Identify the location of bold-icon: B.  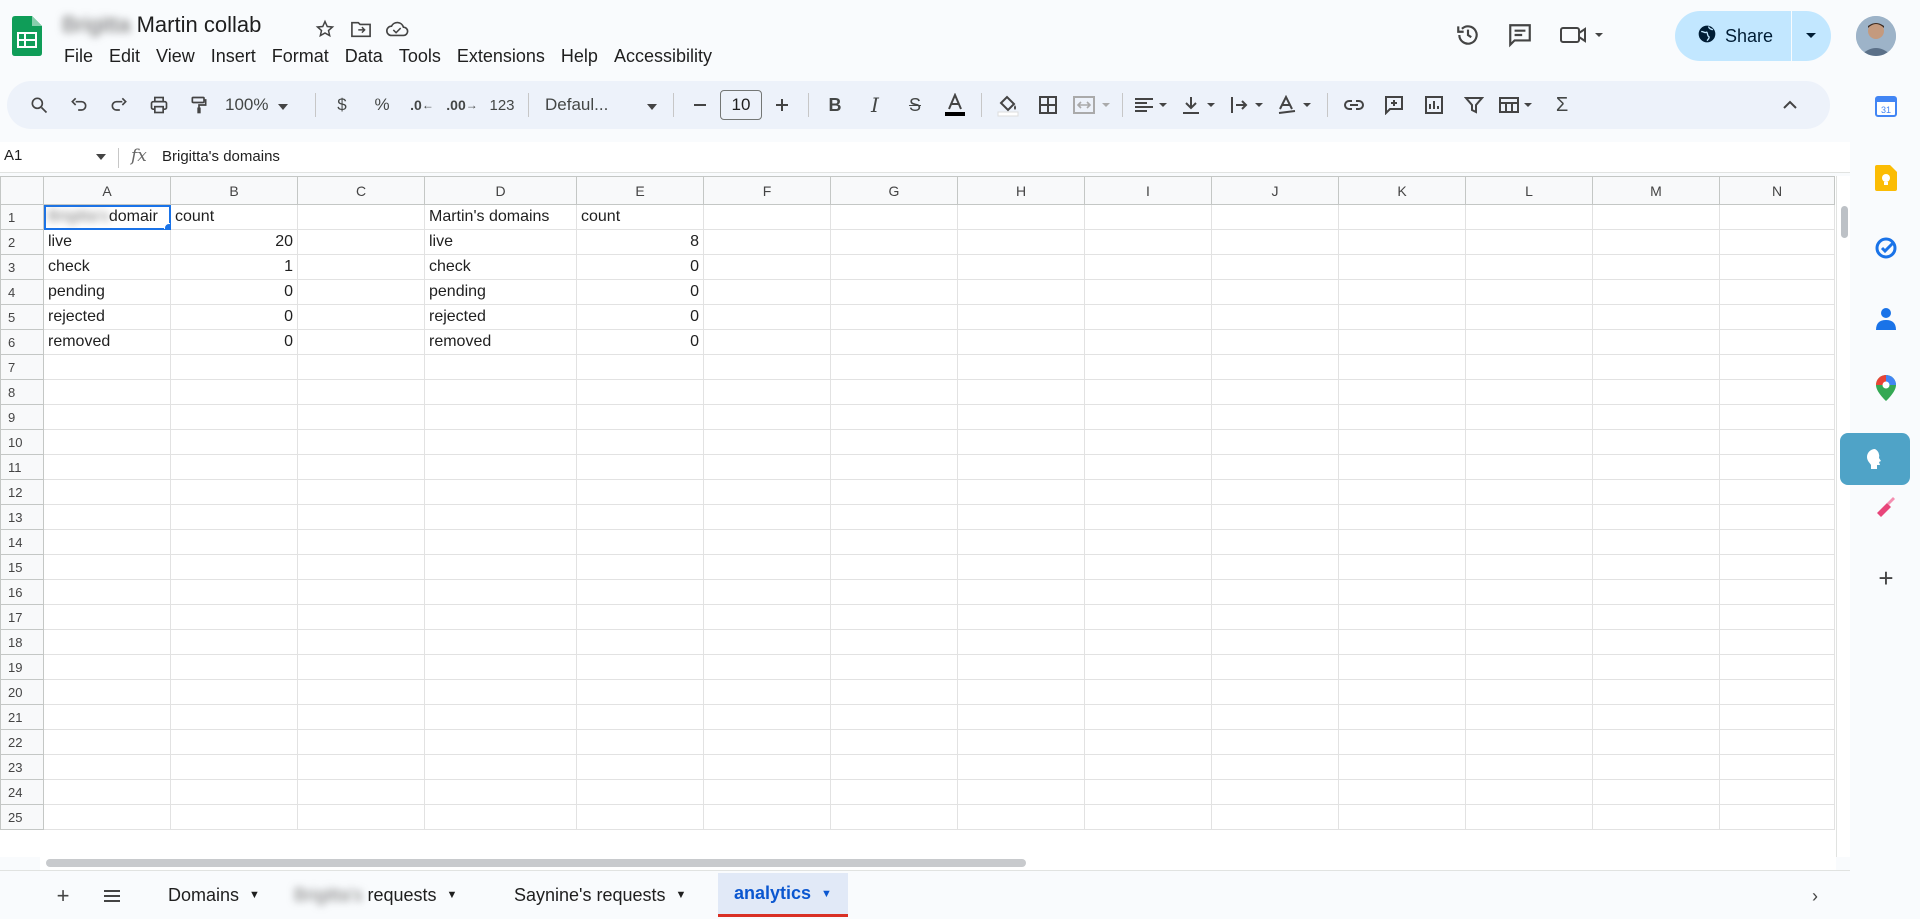
(835, 105).